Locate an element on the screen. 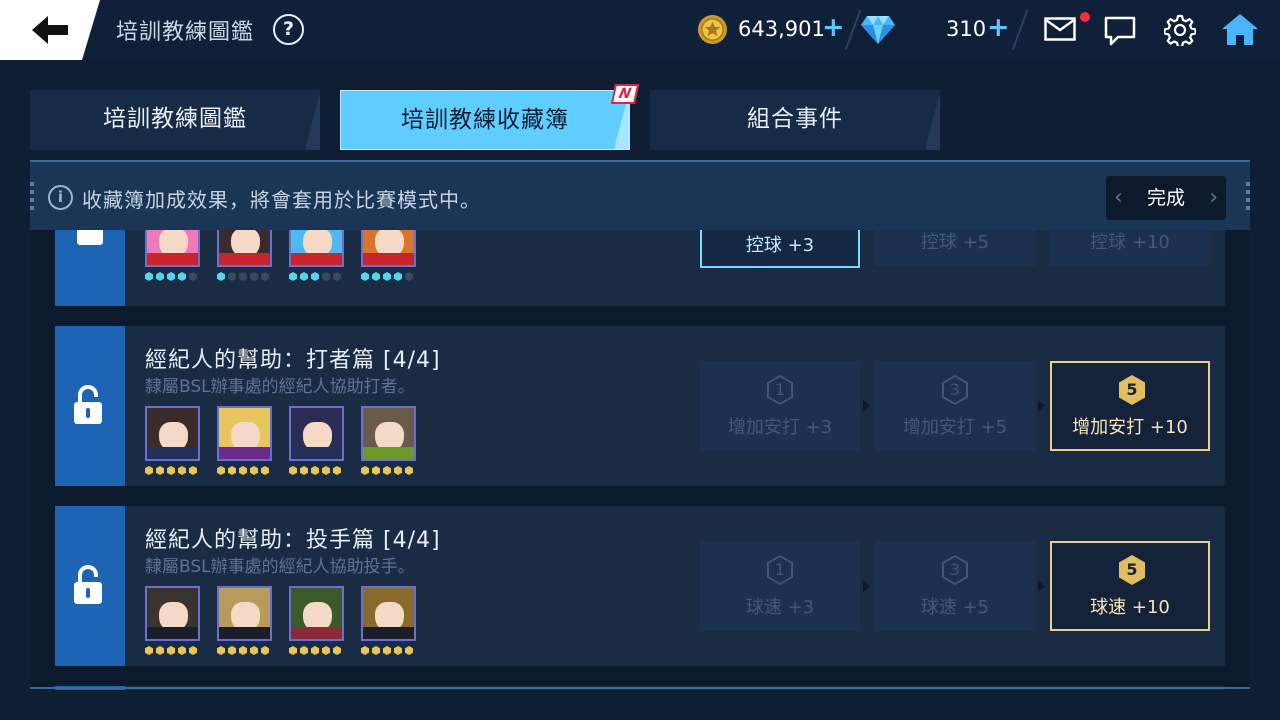 This screenshot has height=720, width=1280. page-title: 培訓教練圖鑑 is located at coordinates (185, 32).